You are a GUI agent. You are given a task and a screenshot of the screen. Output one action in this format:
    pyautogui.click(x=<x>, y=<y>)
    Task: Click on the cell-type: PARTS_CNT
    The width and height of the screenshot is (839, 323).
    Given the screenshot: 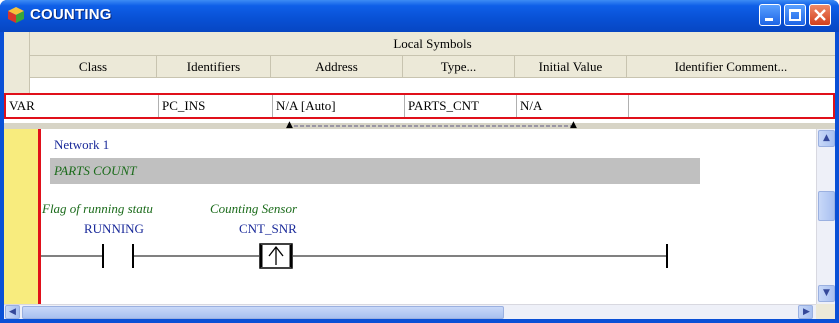 What is the action you would take?
    pyautogui.click(x=461, y=106)
    